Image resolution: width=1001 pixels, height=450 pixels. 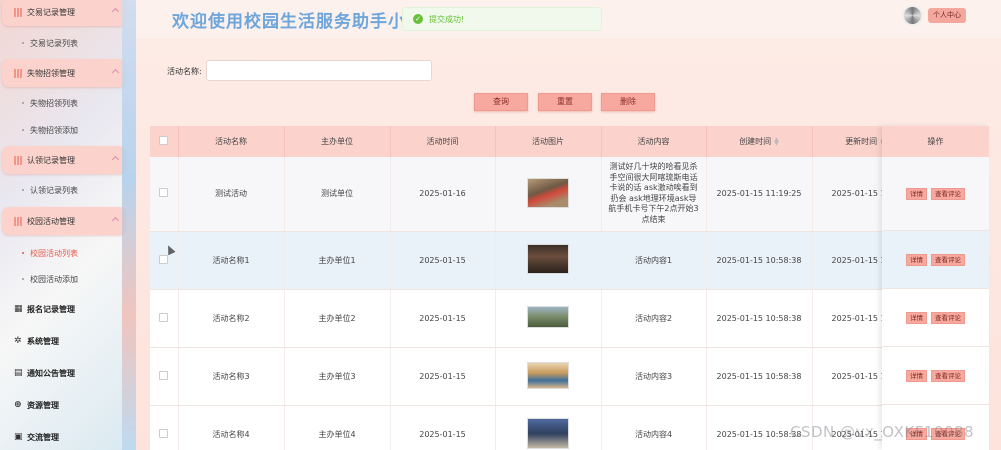 I want to click on menu-resources: ⊕ 资源管理, so click(x=63, y=405).